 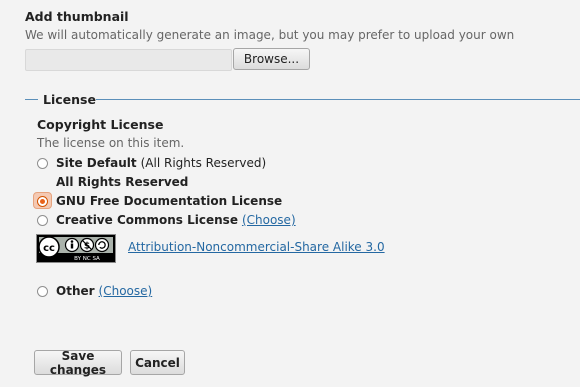 What do you see at coordinates (69, 99) in the screenshot?
I see `license-legend: License` at bounding box center [69, 99].